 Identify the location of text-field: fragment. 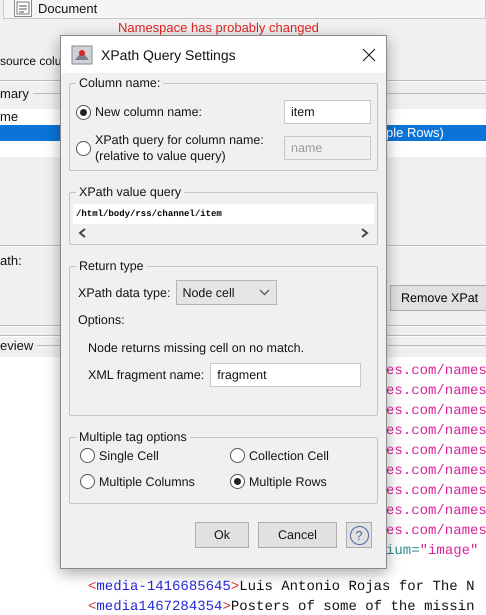
(286, 375).